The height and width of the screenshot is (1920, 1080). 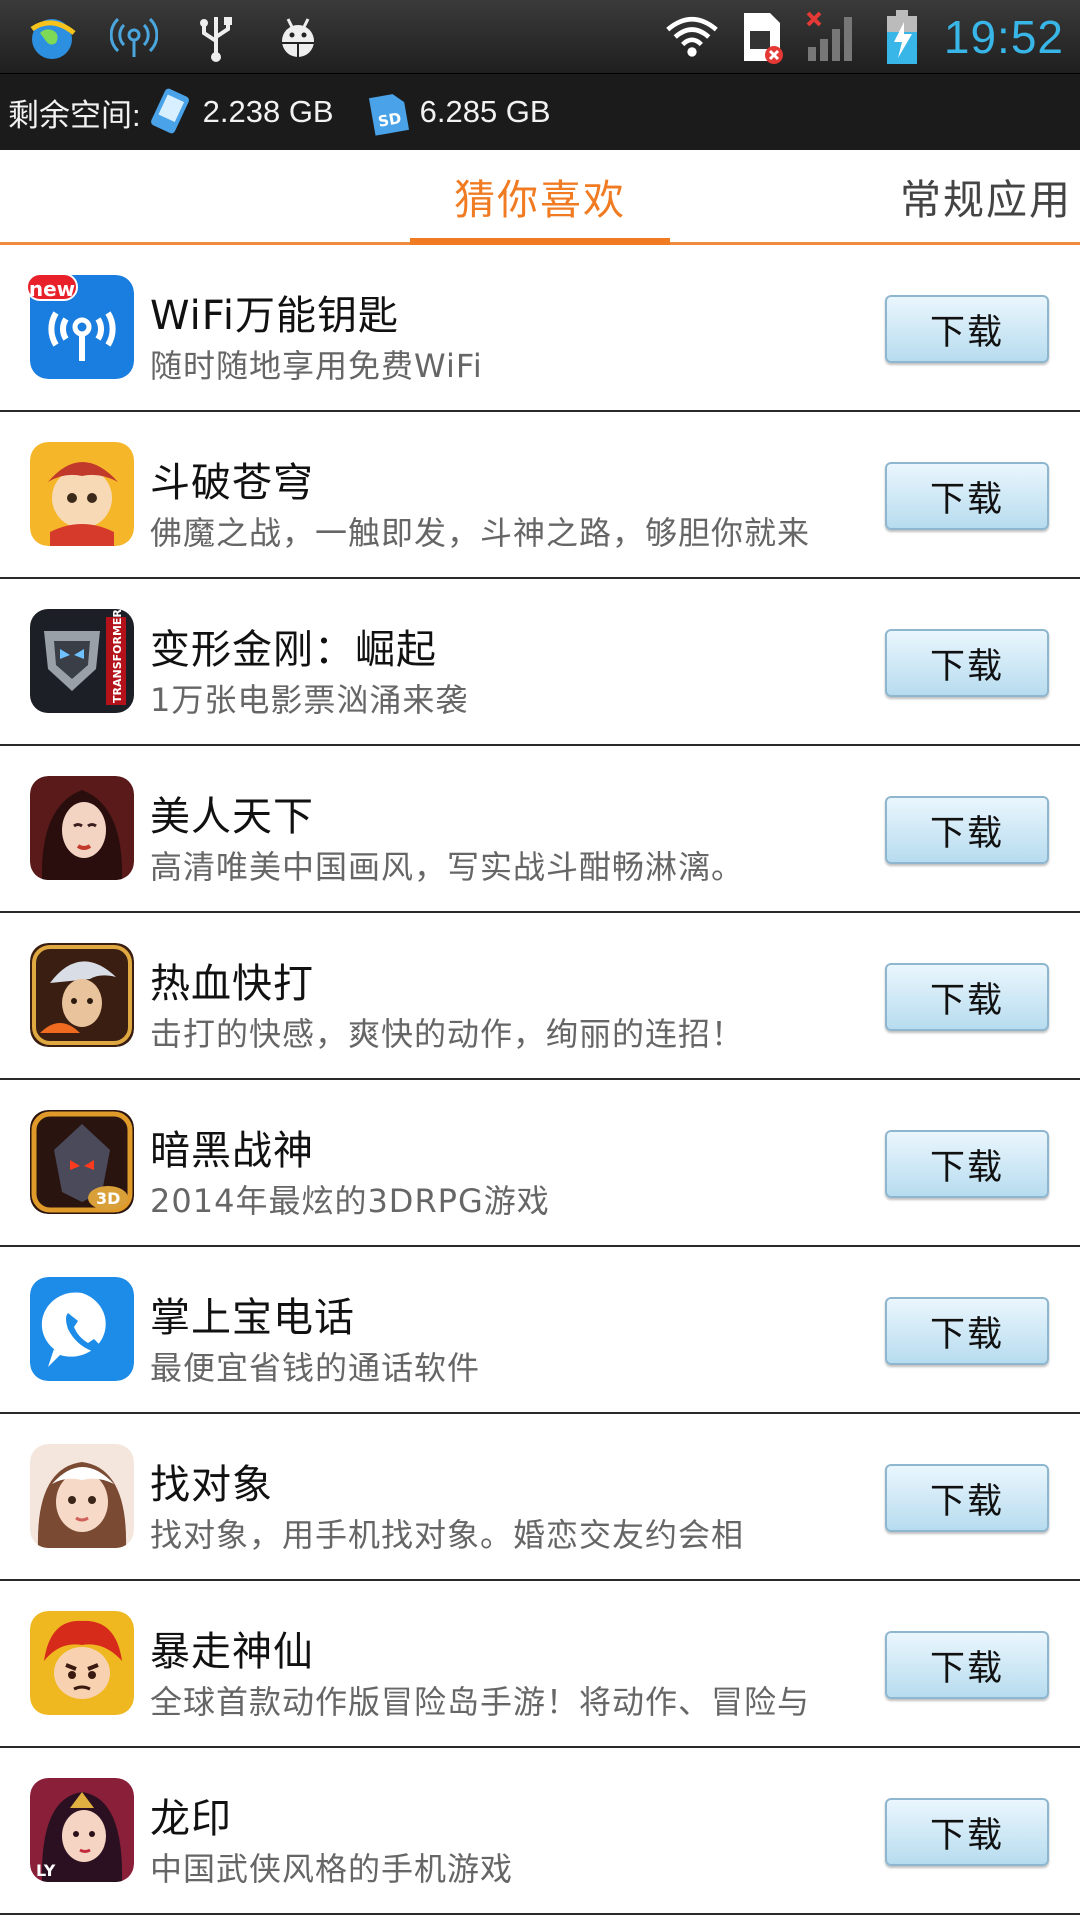 I want to click on clock: 19:52, so click(x=1003, y=36).